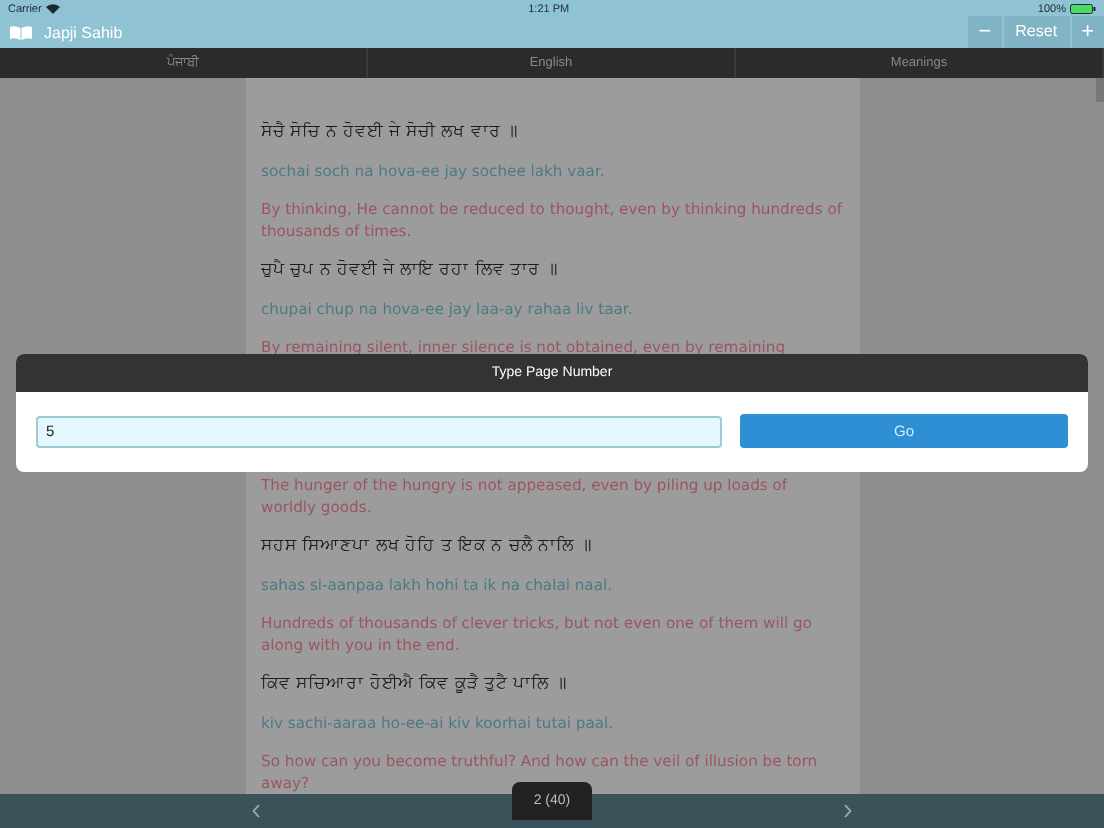  Describe the element at coordinates (848, 811) in the screenshot. I see `next-icon` at that location.